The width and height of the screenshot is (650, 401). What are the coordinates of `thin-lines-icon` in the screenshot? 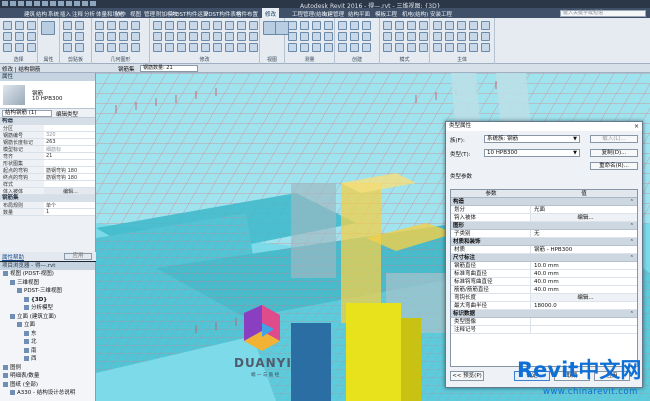 It's located at (85, 3).